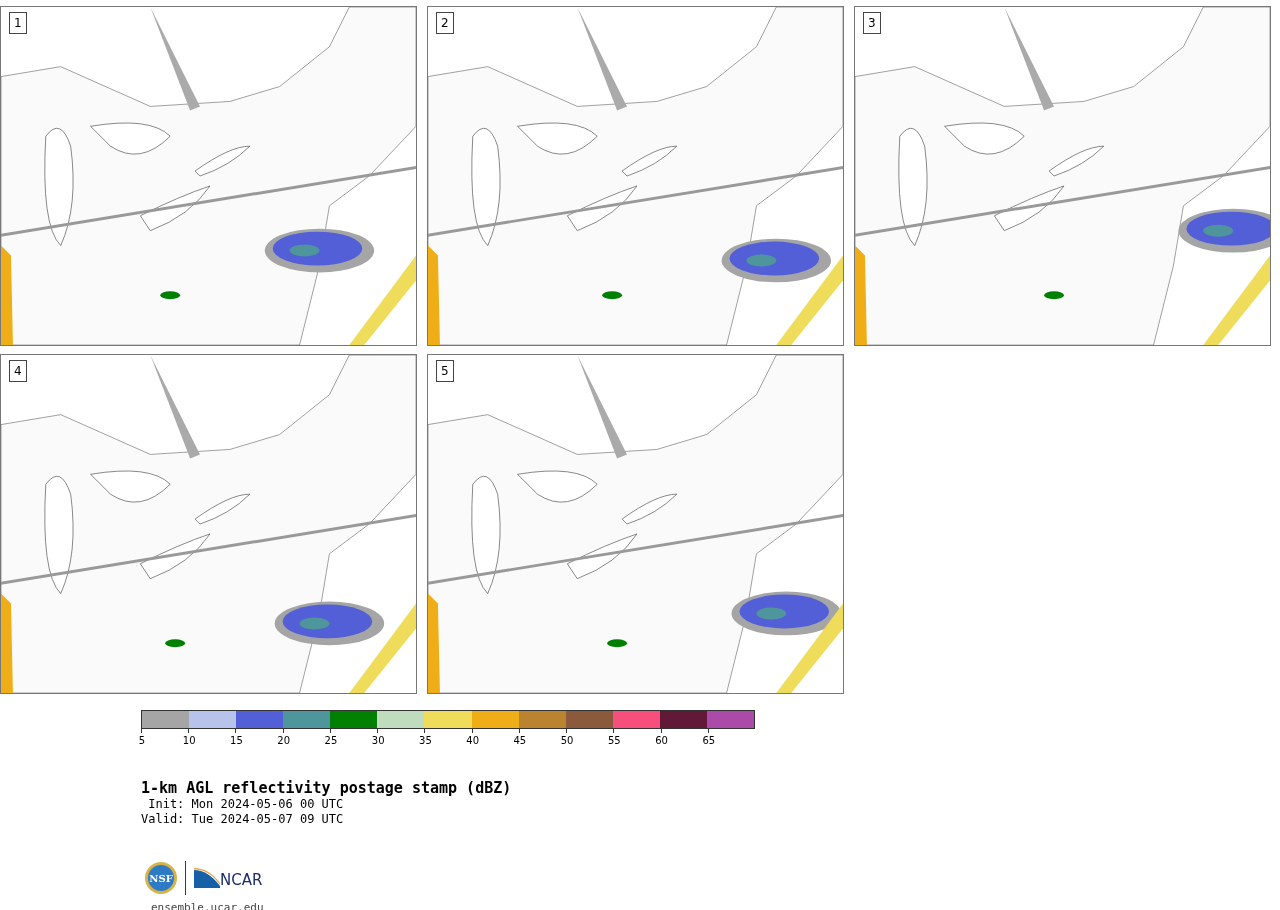  What do you see at coordinates (614, 740) in the screenshot?
I see `tick-label: 55` at bounding box center [614, 740].